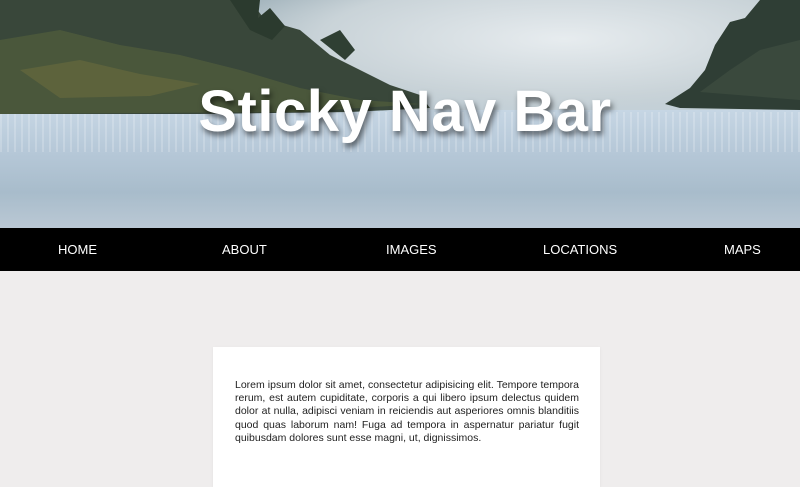 The width and height of the screenshot is (800, 487). What do you see at coordinates (244, 249) in the screenshot?
I see `nav-item-about: ABOUT` at bounding box center [244, 249].